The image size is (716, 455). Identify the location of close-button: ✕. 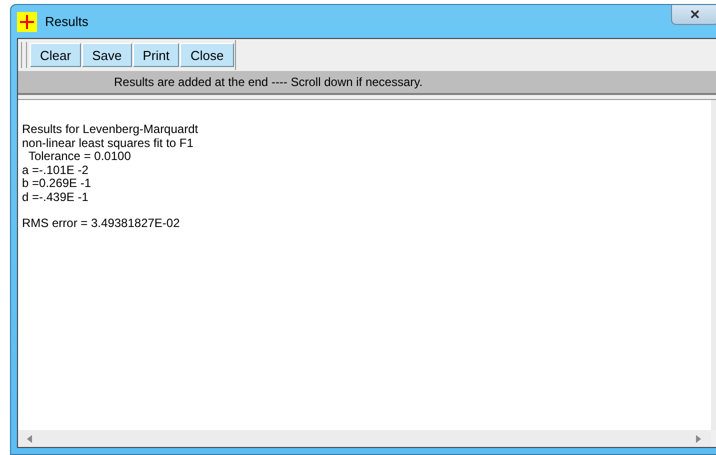
(693, 15).